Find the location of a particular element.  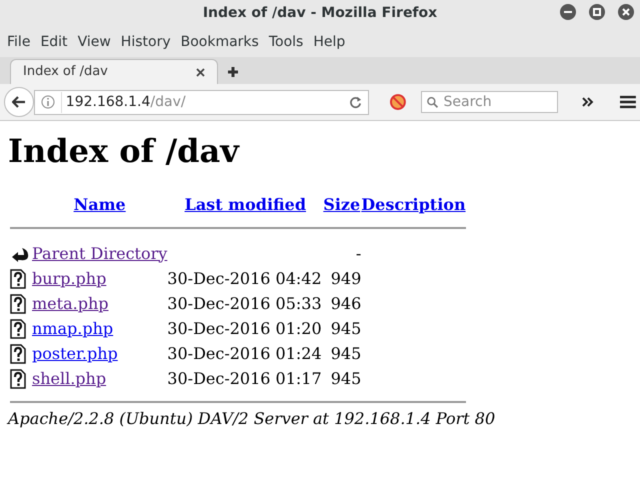

file-link: nmap.php is located at coordinates (73, 328).